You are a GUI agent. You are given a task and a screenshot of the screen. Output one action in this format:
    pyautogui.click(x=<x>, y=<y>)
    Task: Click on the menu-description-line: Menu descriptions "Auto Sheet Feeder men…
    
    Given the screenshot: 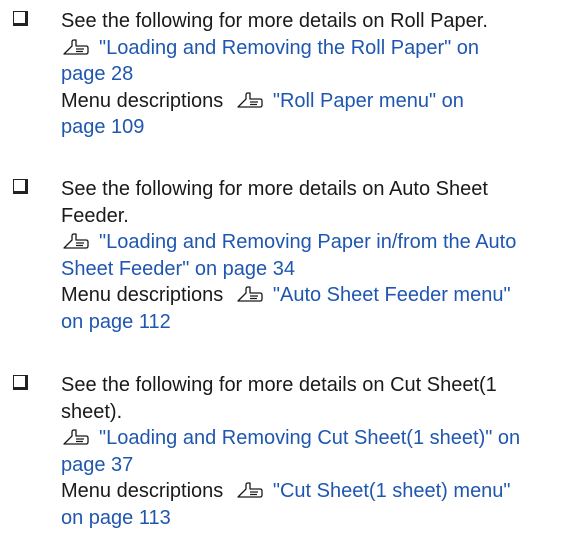 What is the action you would take?
    pyautogui.click(x=317, y=295)
    